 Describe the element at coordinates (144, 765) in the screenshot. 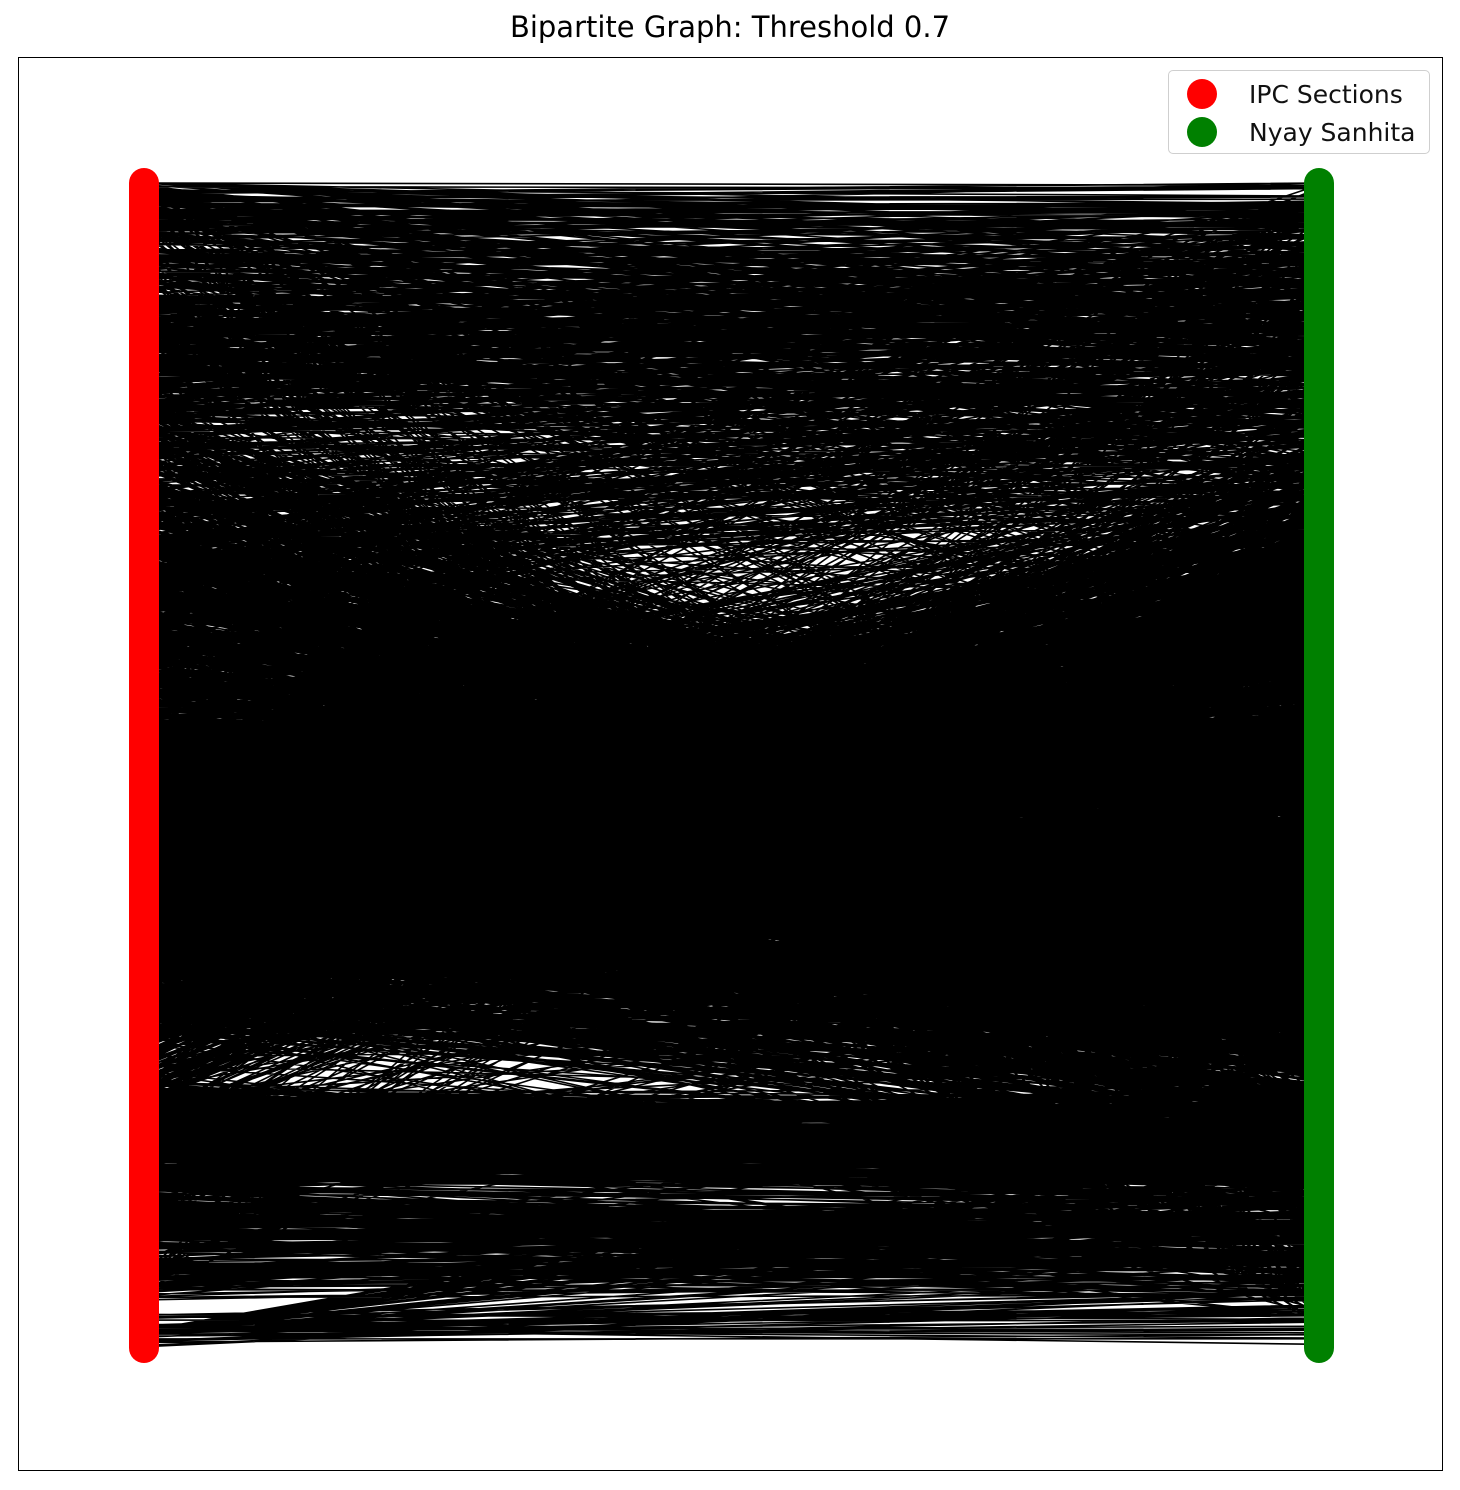

I see `ipc-sections-nodes` at that location.